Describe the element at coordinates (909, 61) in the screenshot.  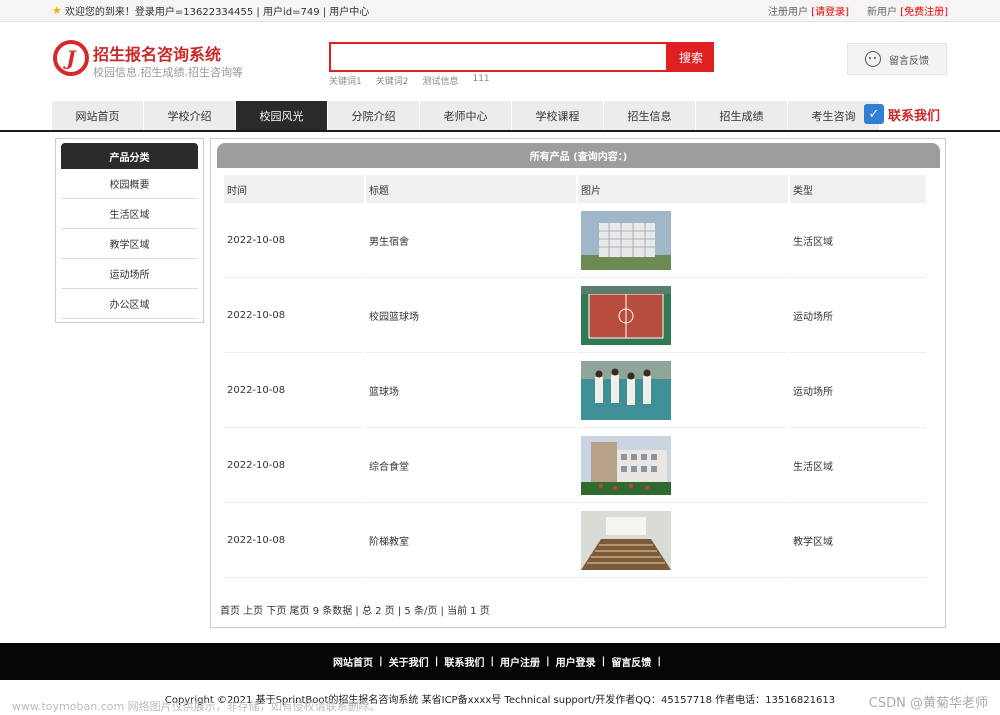
I see `feedback-label: 留言反馈` at that location.